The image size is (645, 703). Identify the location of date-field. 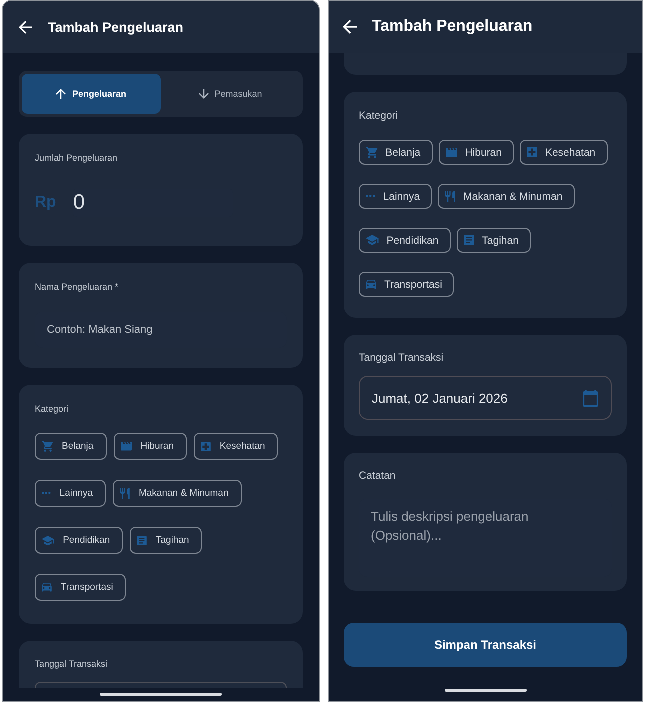
(161, 685).